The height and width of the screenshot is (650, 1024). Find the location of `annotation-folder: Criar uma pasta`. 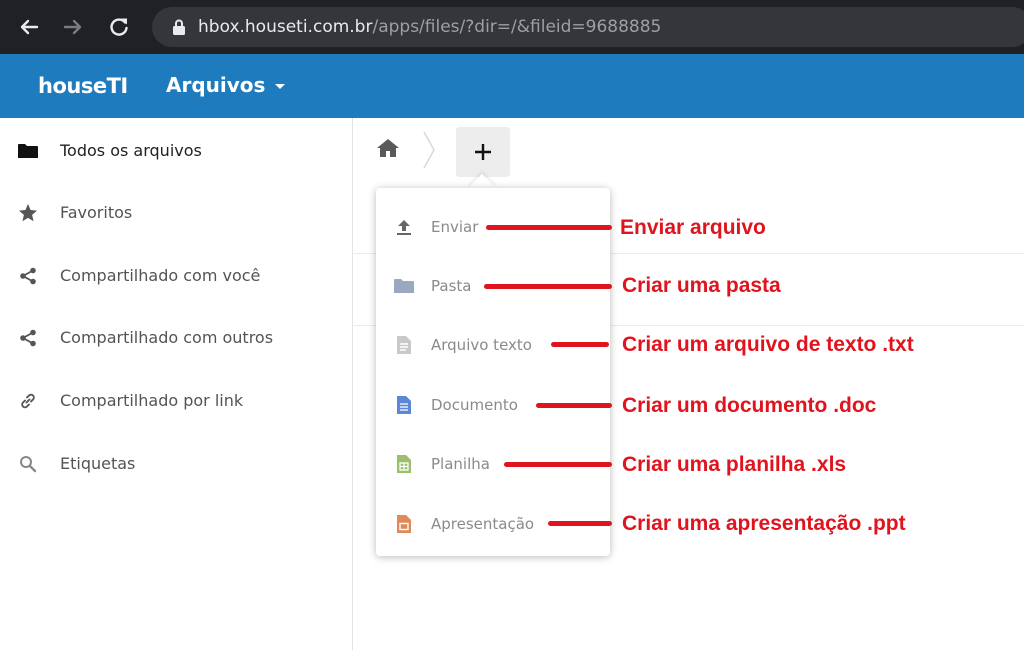

annotation-folder: Criar uma pasta is located at coordinates (701, 285).